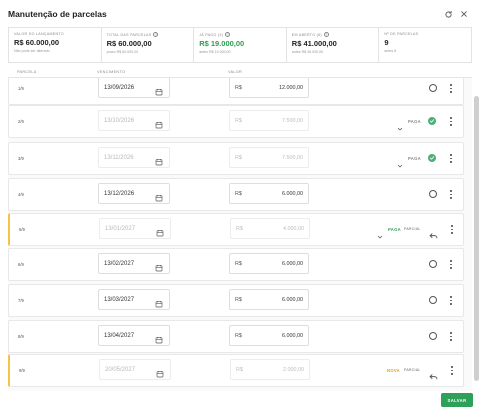 The width and height of the screenshot is (480, 413). Describe the element at coordinates (293, 370) in the screenshot. I see `amount-value: 2.000,00` at that location.